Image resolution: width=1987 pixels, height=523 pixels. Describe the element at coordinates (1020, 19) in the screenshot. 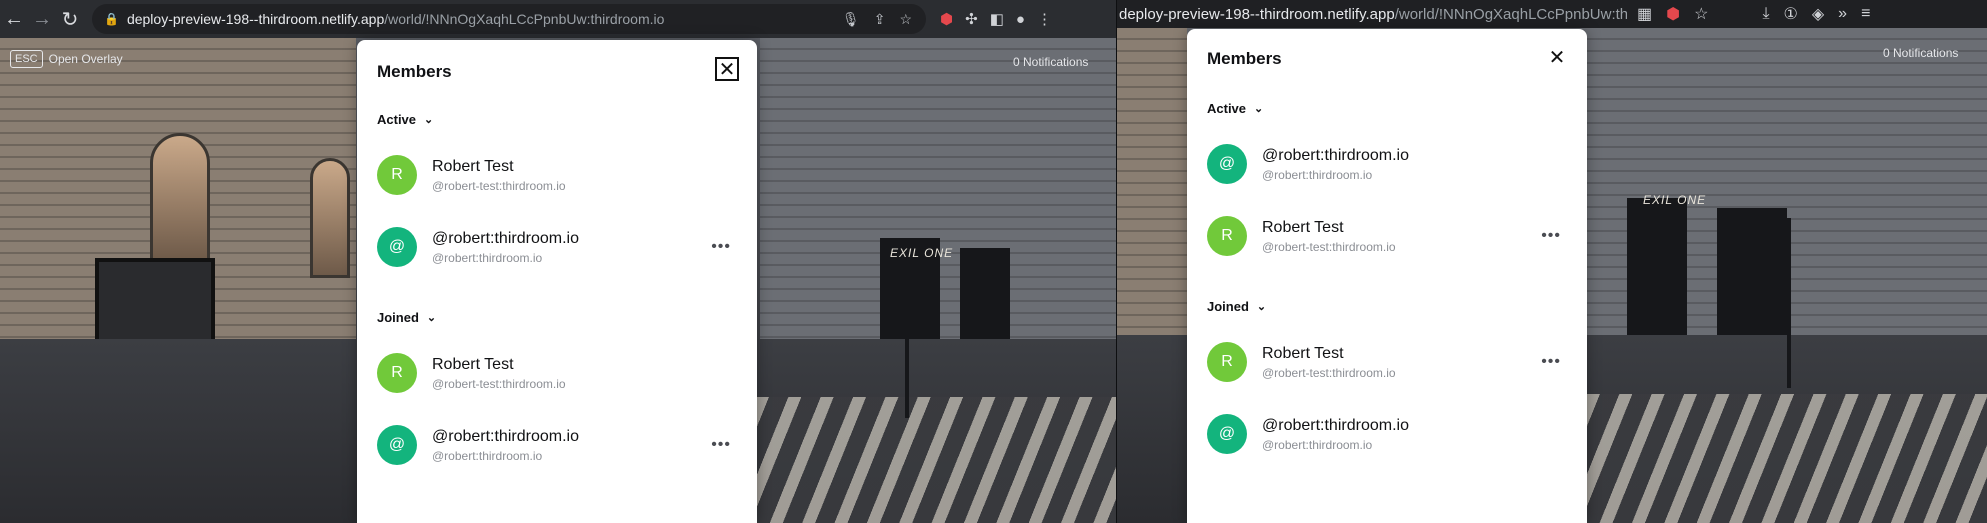

I see `profile-icon: ●` at that location.